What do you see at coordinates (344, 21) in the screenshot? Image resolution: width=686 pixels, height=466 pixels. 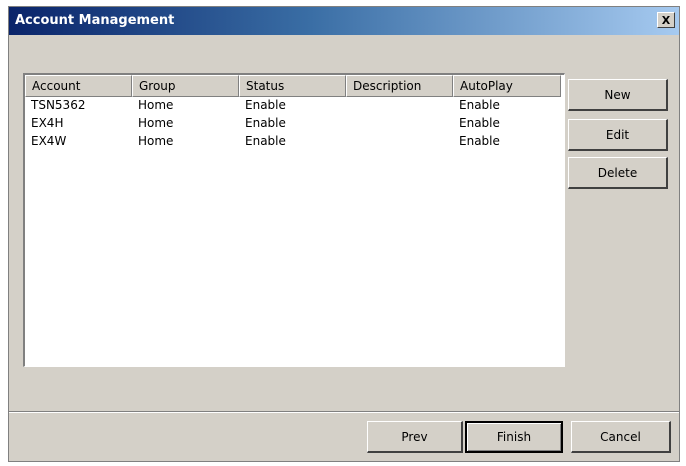 I see `title-bar: Account Management X` at bounding box center [344, 21].